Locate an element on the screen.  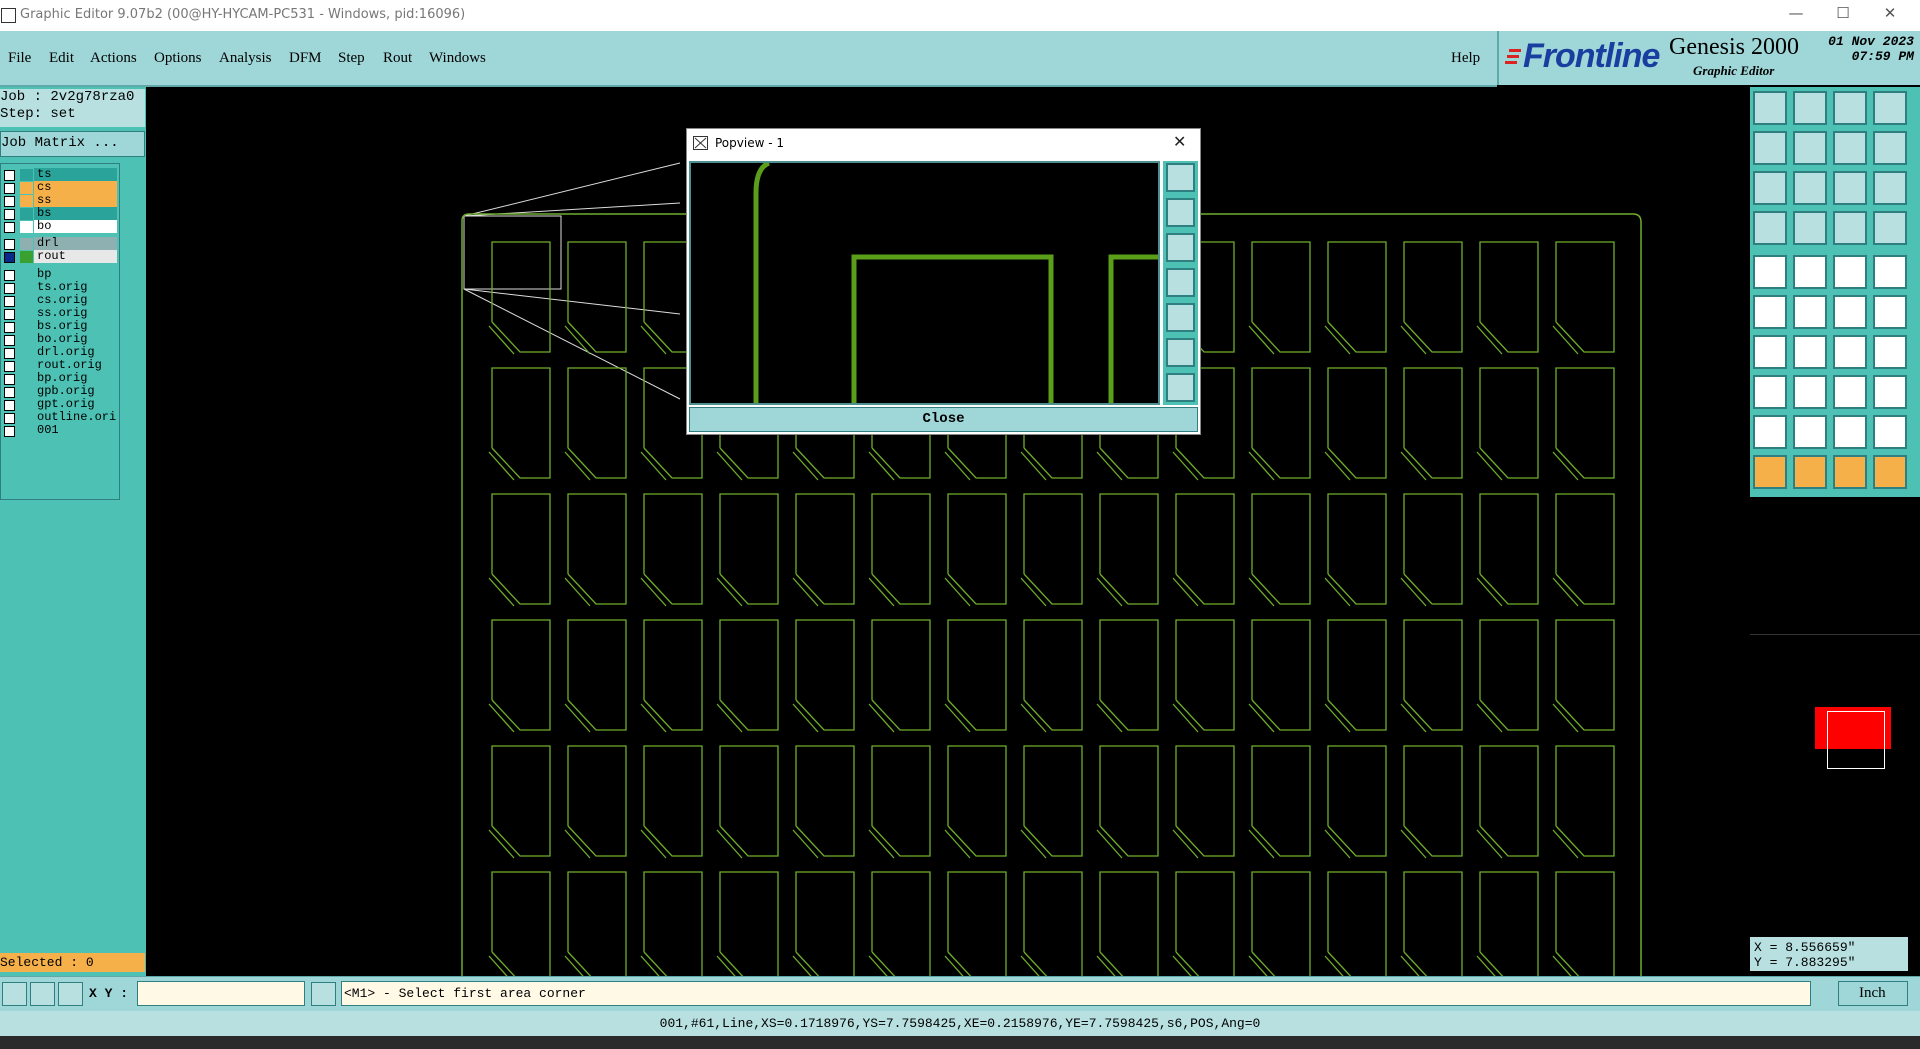
menu-analysis: Analysis is located at coordinates (245, 58).